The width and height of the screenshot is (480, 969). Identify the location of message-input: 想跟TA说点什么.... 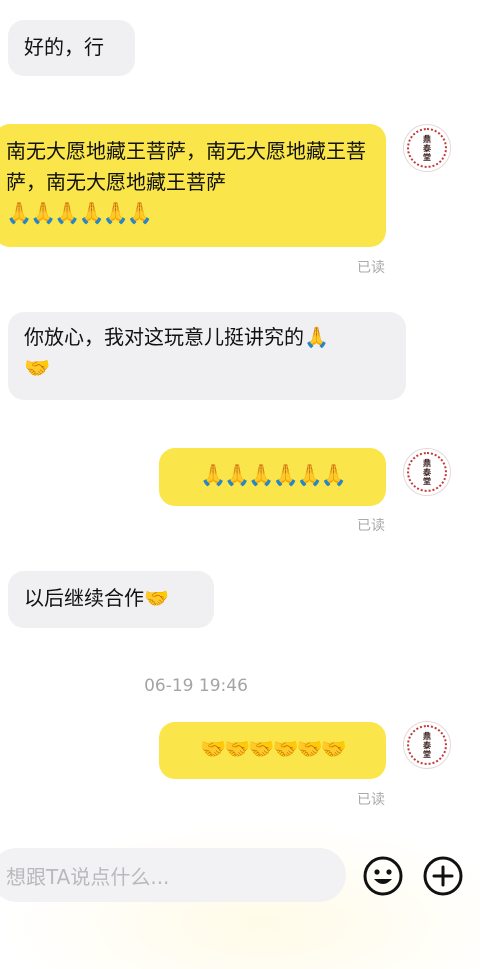
(173, 875).